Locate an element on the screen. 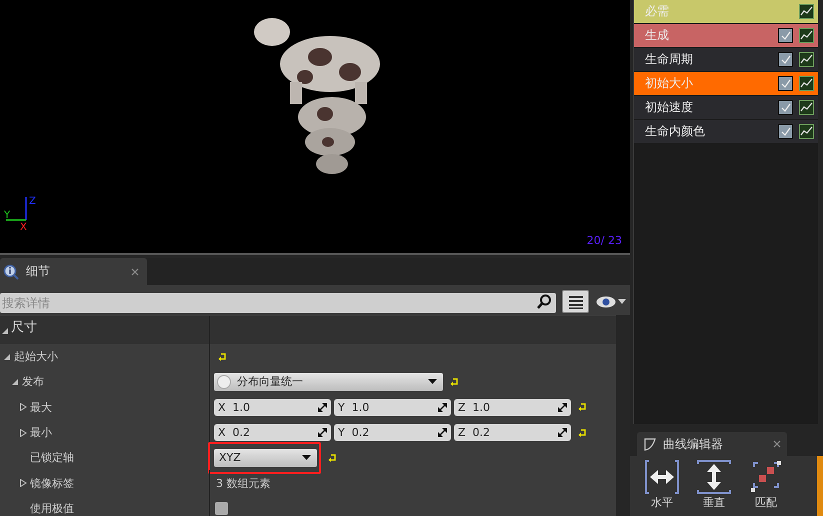 The height and width of the screenshot is (516, 823). vector-component-field: Y 0.2 is located at coordinates (392, 433).